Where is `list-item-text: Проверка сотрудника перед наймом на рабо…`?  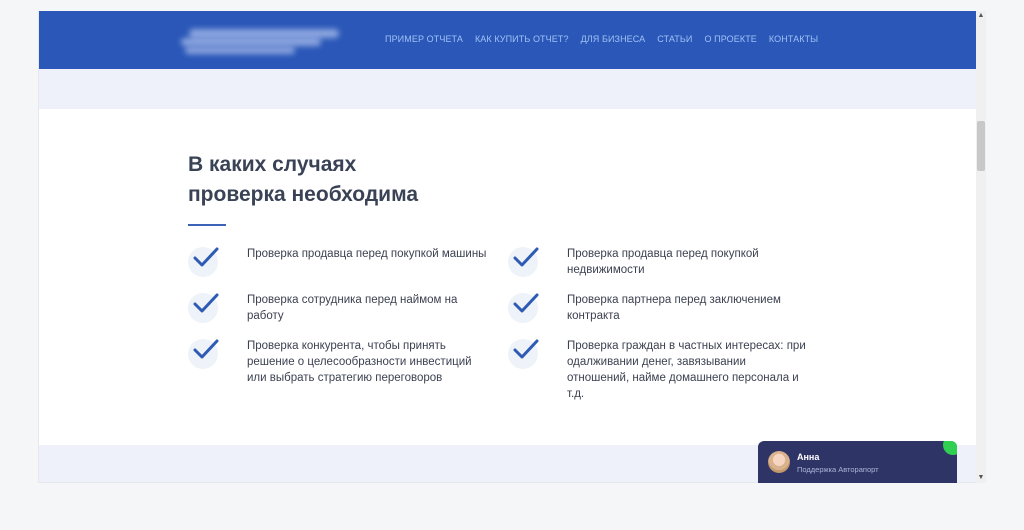 list-item-text: Проверка сотрудника перед наймом на рабо… is located at coordinates (352, 308).